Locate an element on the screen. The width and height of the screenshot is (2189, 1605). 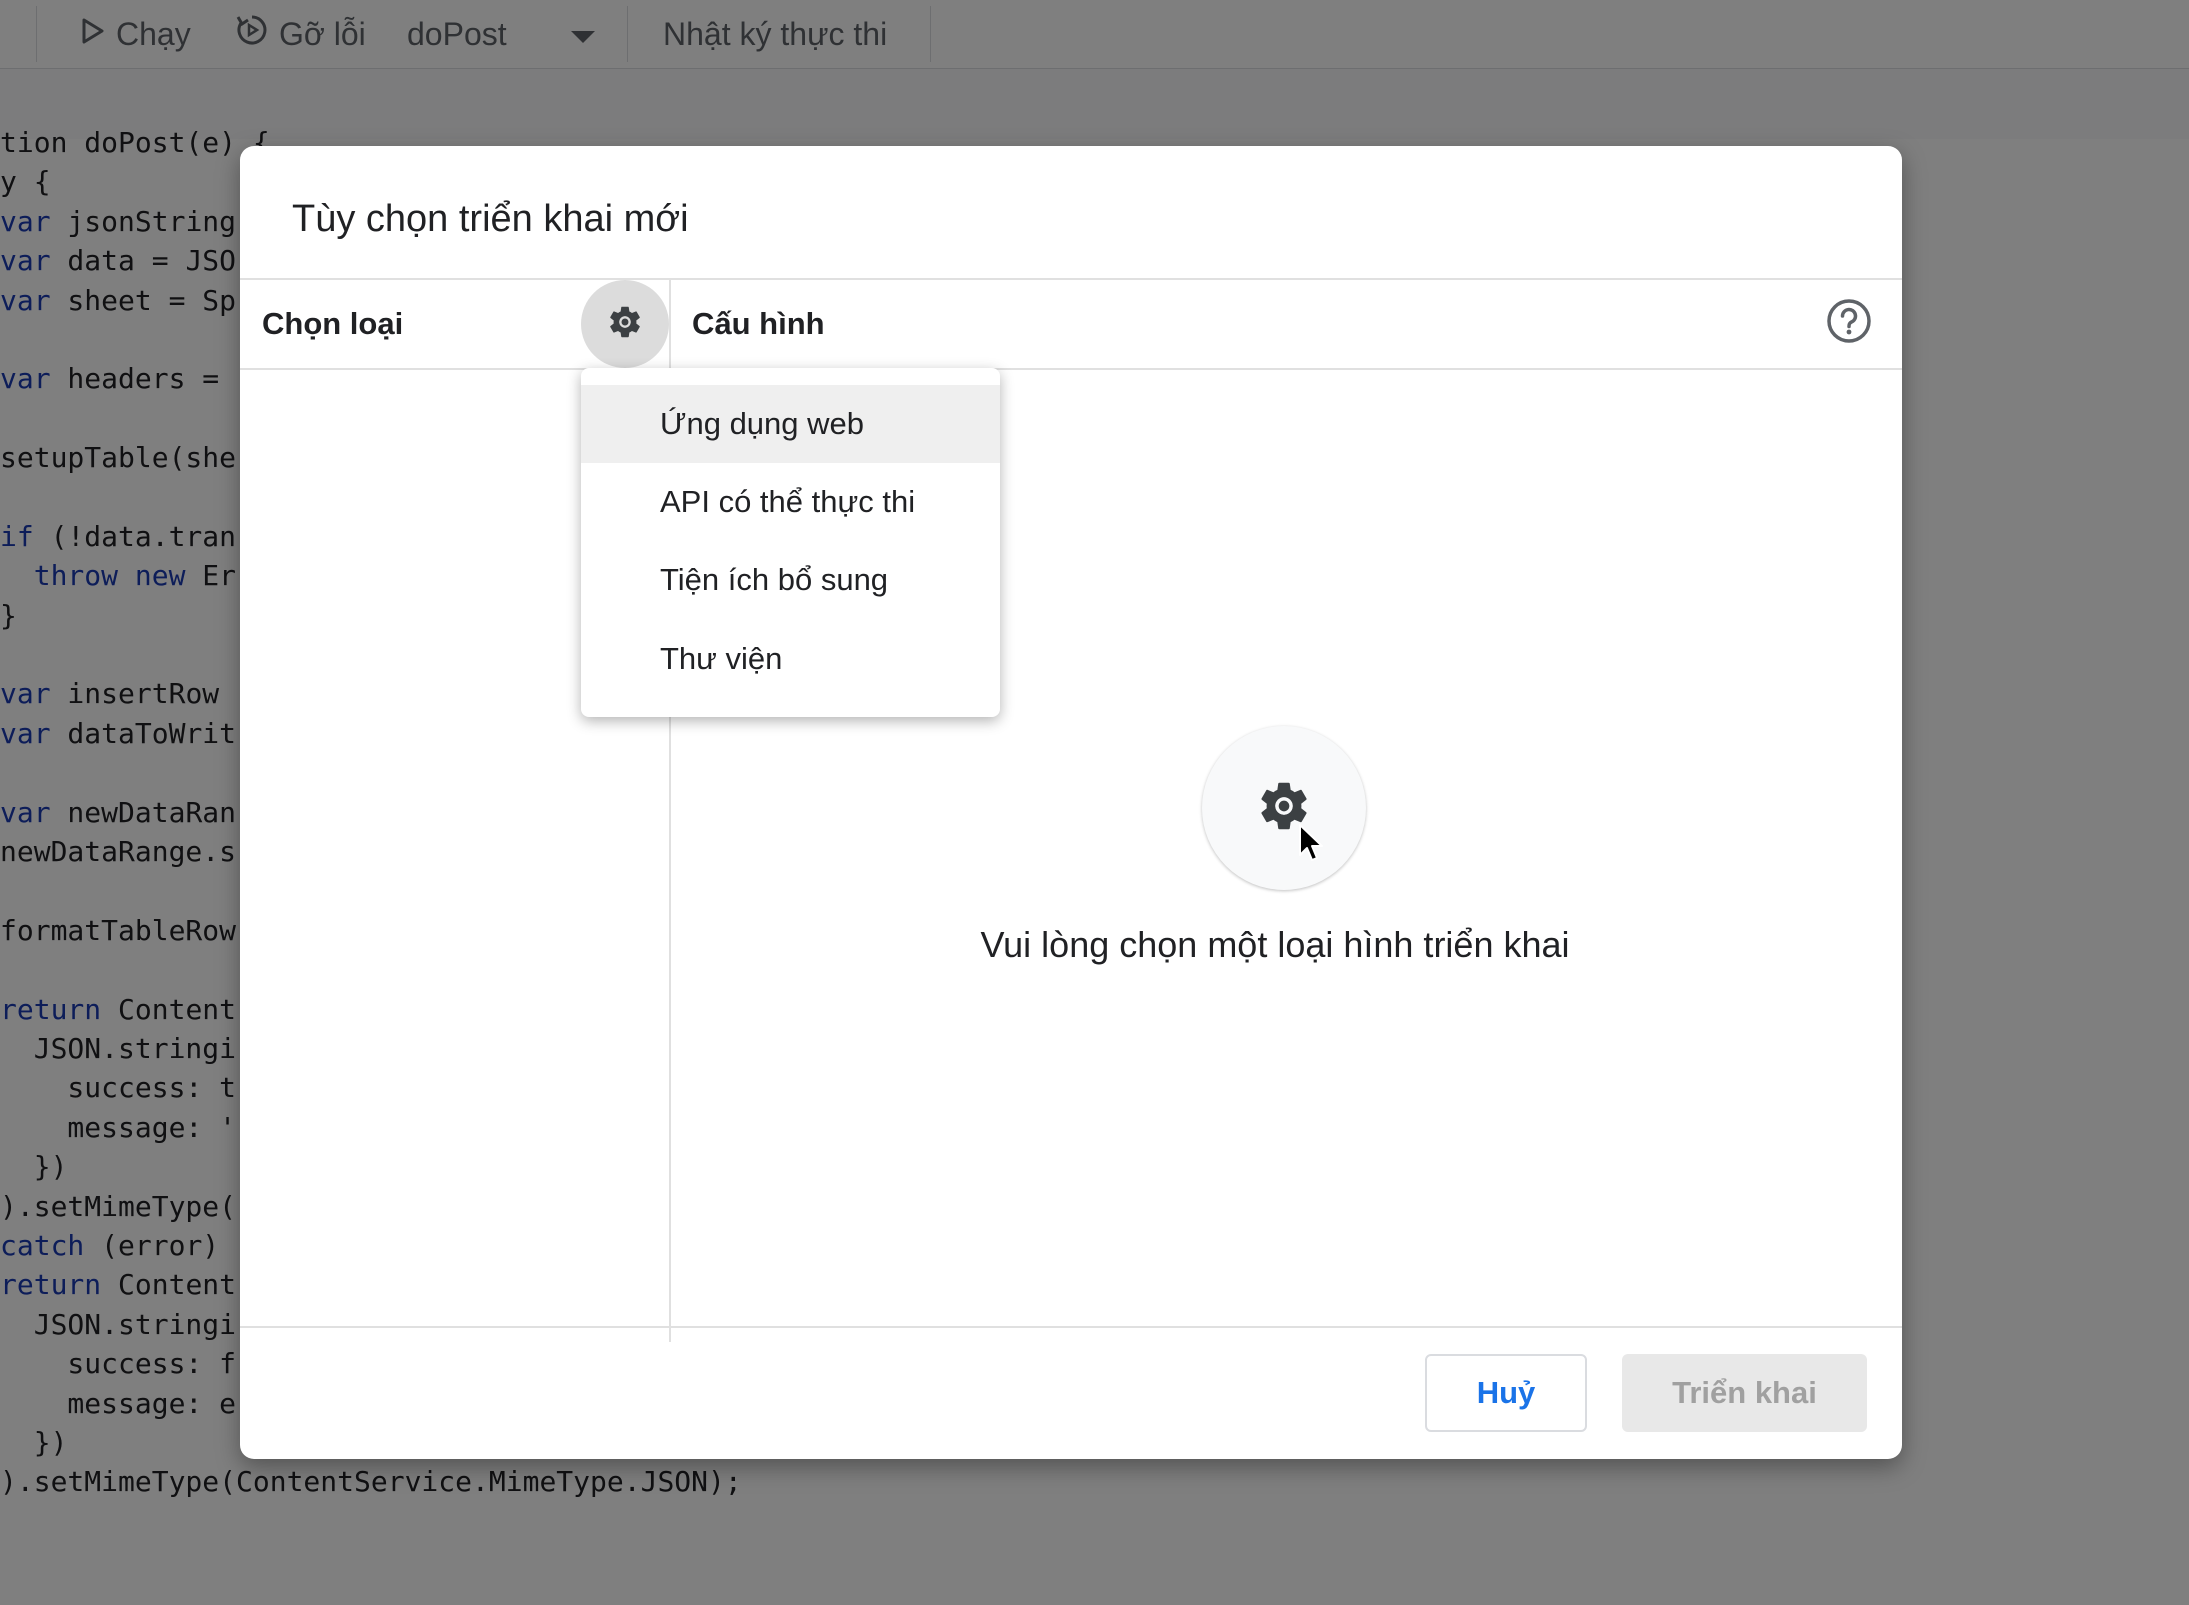
menu-item-web-app: Ứng dụng web is located at coordinates (790, 424).